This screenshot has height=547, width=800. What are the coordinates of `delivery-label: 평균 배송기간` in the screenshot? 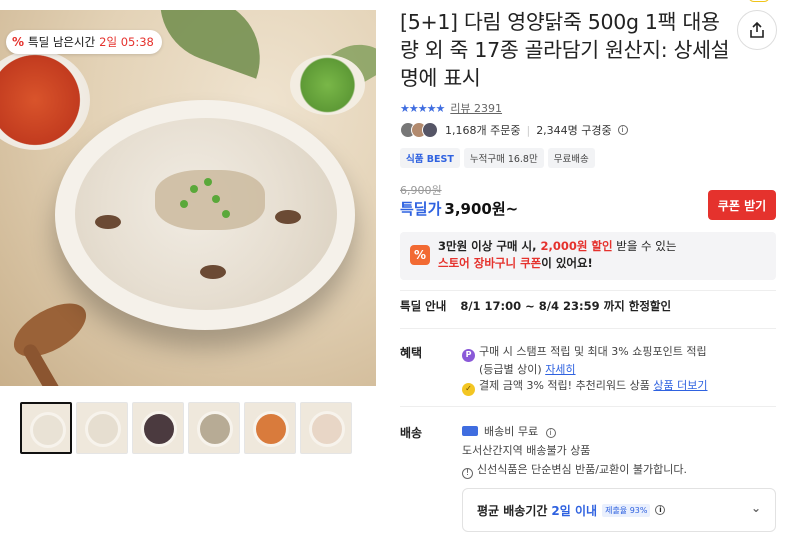 It's located at (512, 510).